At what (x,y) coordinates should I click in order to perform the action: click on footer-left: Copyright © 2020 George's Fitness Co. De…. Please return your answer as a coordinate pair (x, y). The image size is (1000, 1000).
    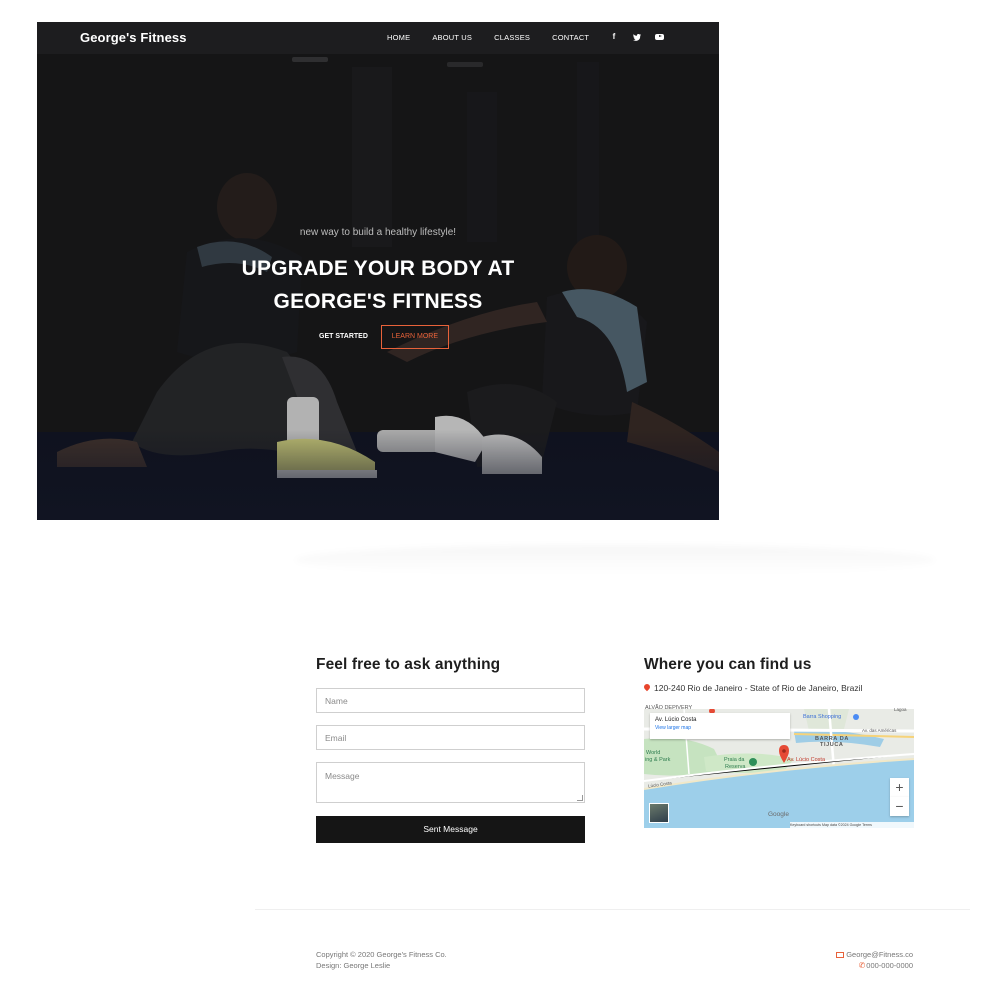
    Looking at the image, I should click on (381, 960).